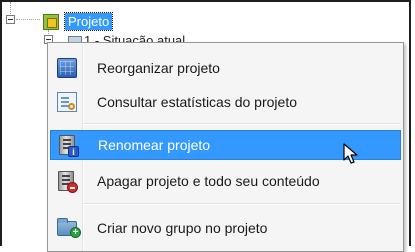 This screenshot has height=252, width=415. What do you see at coordinates (10, 19) in the screenshot?
I see `root-collapse-expander` at bounding box center [10, 19].